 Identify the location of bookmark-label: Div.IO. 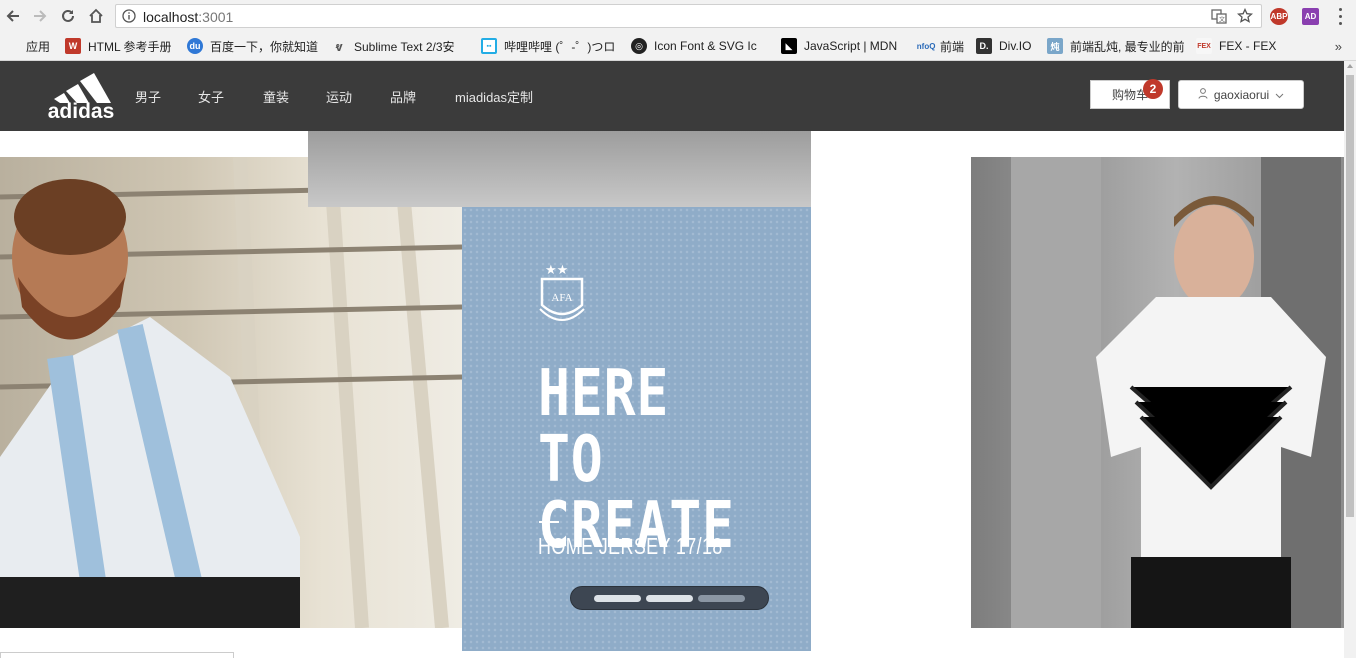
(1015, 46).